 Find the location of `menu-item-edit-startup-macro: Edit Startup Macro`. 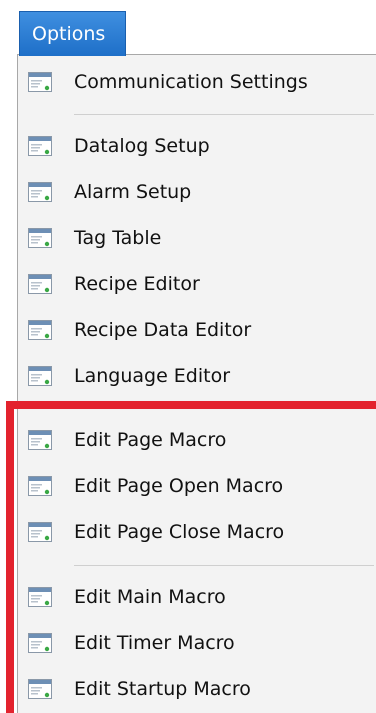

menu-item-edit-startup-macro: Edit Startup Macro is located at coordinates (197, 689).